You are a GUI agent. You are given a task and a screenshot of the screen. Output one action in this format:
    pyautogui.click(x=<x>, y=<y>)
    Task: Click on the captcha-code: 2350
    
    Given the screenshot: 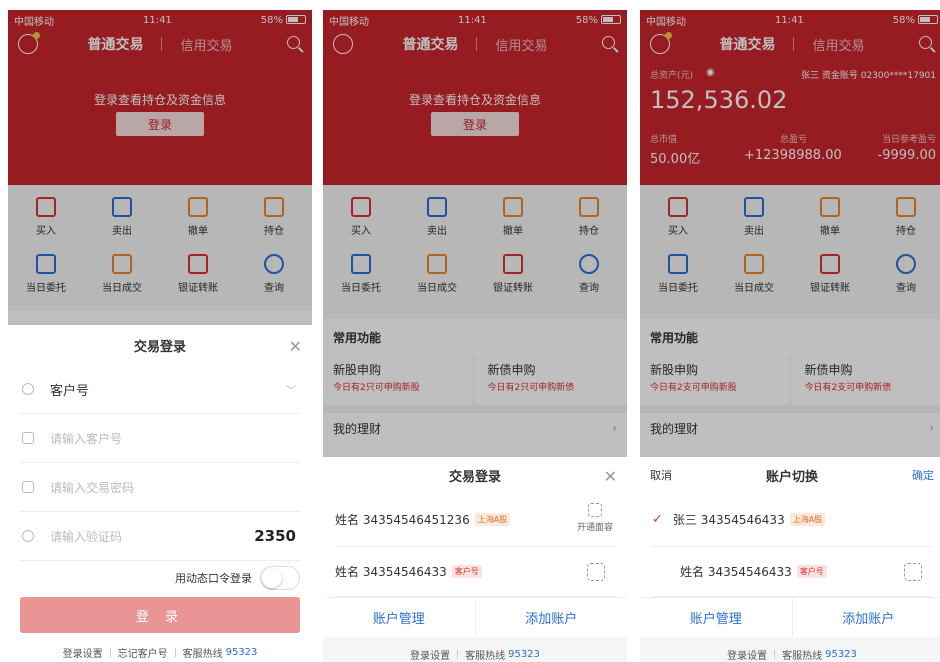 What is the action you would take?
    pyautogui.click(x=275, y=536)
    